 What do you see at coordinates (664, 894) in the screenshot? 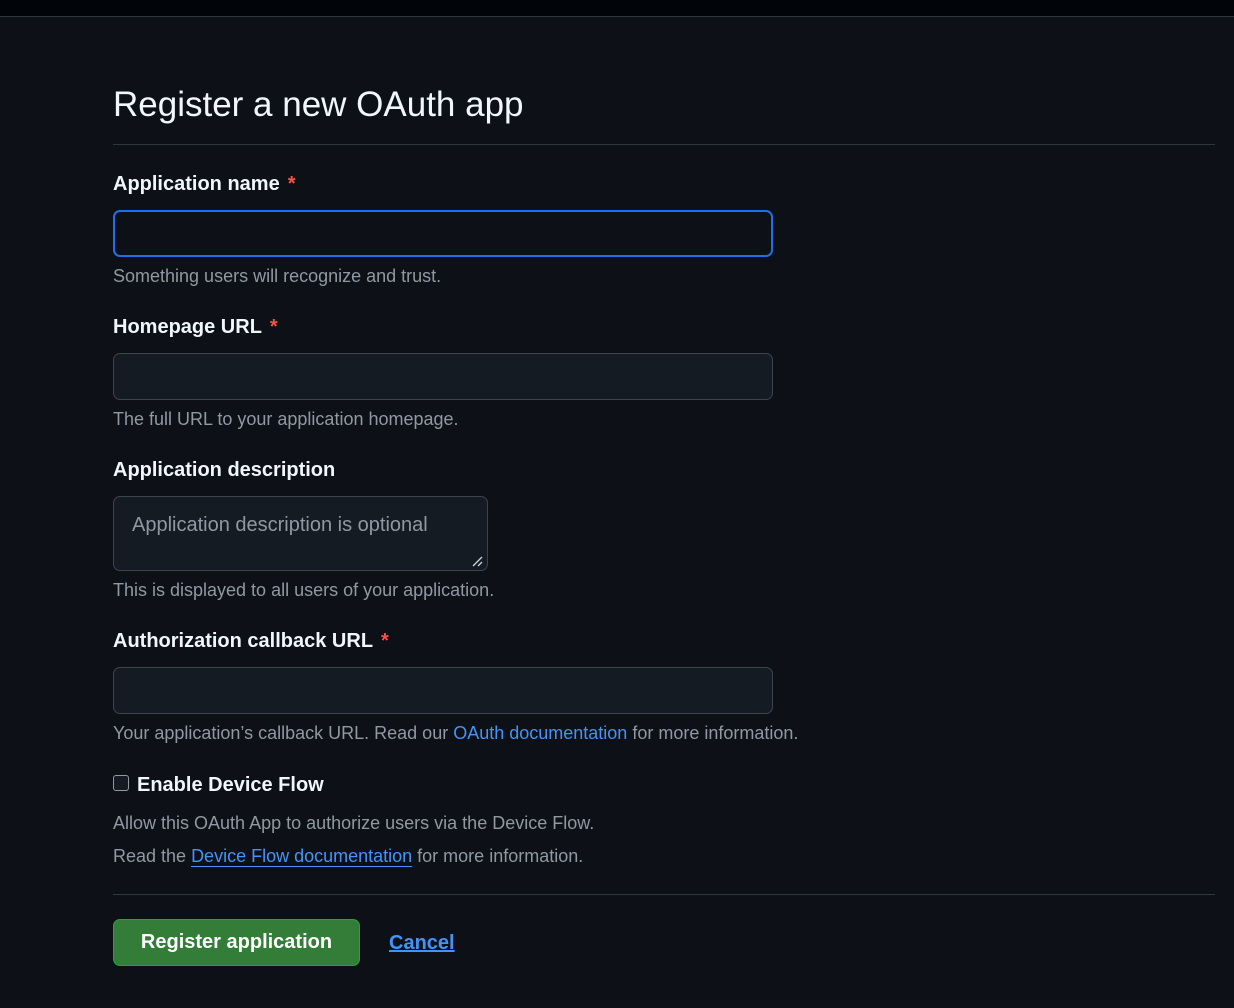
I see `actions-divider` at bounding box center [664, 894].